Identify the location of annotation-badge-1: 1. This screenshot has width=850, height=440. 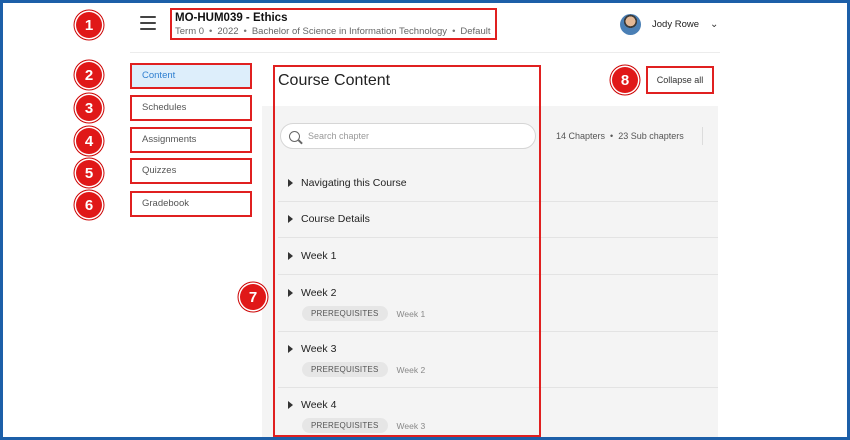
(89, 25).